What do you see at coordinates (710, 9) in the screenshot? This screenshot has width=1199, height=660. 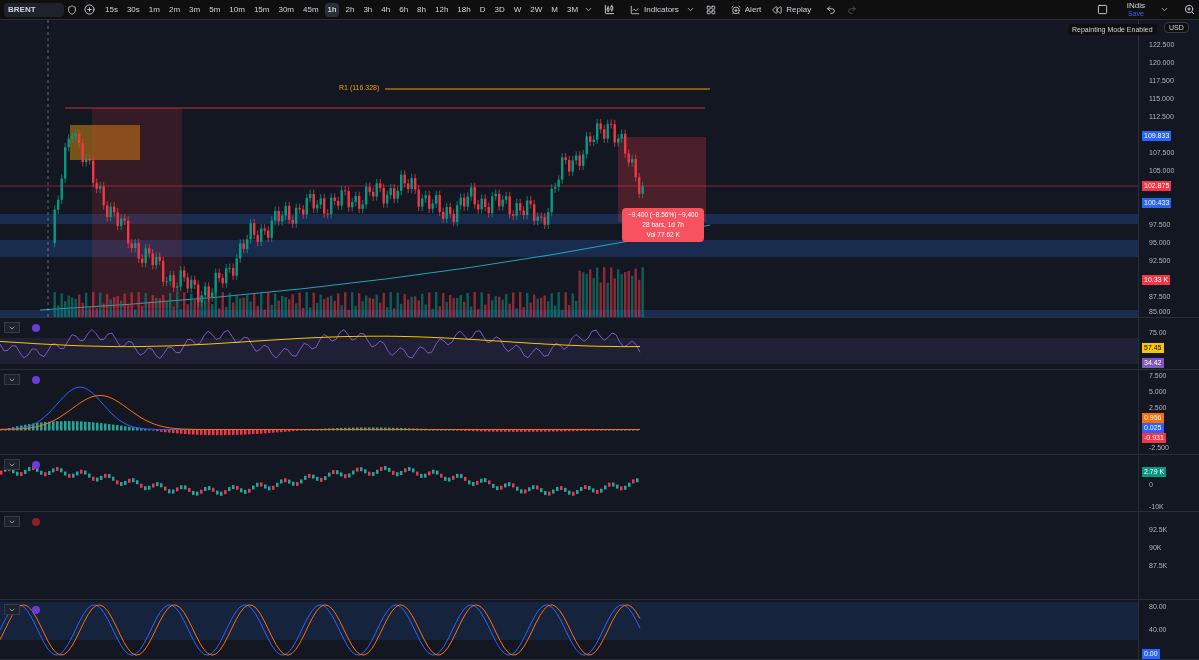 I see `layout-grid-icon` at bounding box center [710, 9].